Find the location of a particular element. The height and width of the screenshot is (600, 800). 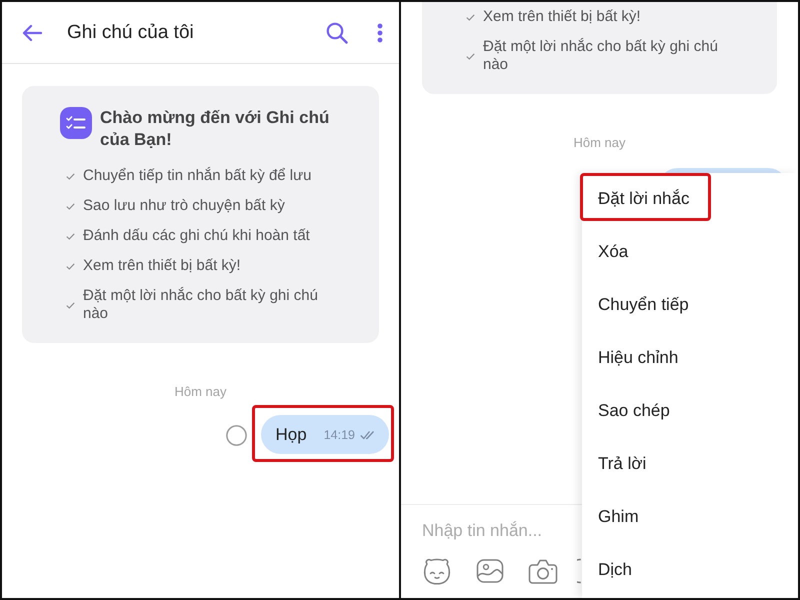

tip-text: Chuyển tiếp tin nhắn bất kỳ để lưu is located at coordinates (197, 176).